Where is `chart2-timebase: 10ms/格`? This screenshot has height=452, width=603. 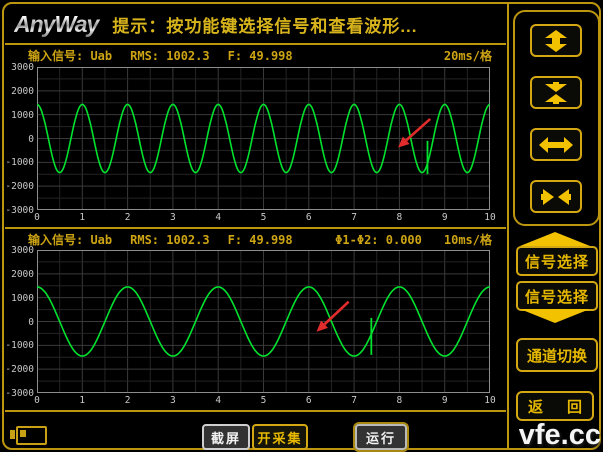
chart2-timebase: 10ms/格 is located at coordinates (467, 240).